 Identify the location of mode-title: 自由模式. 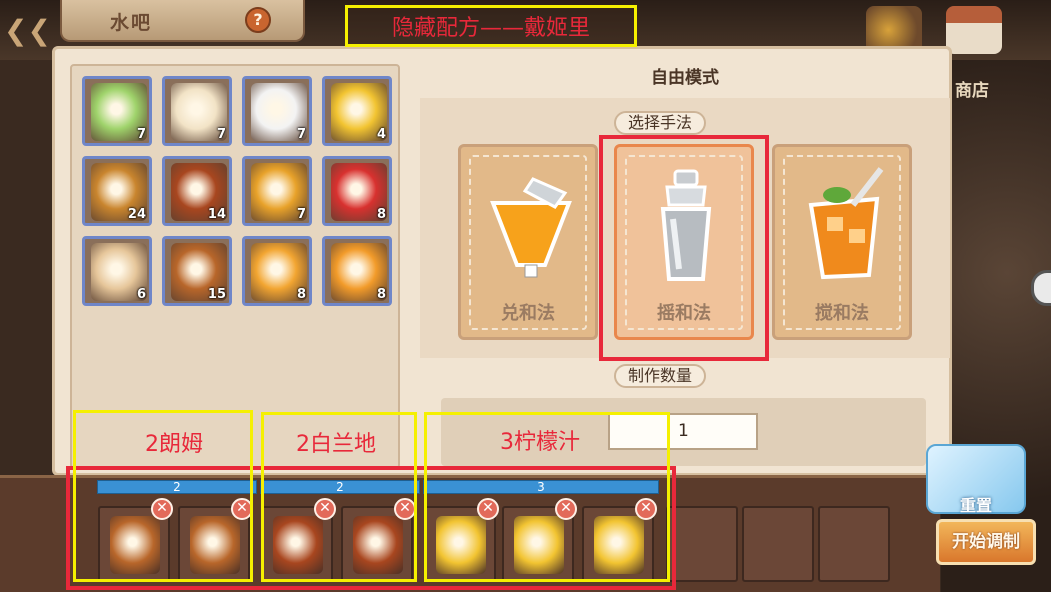
(685, 78).